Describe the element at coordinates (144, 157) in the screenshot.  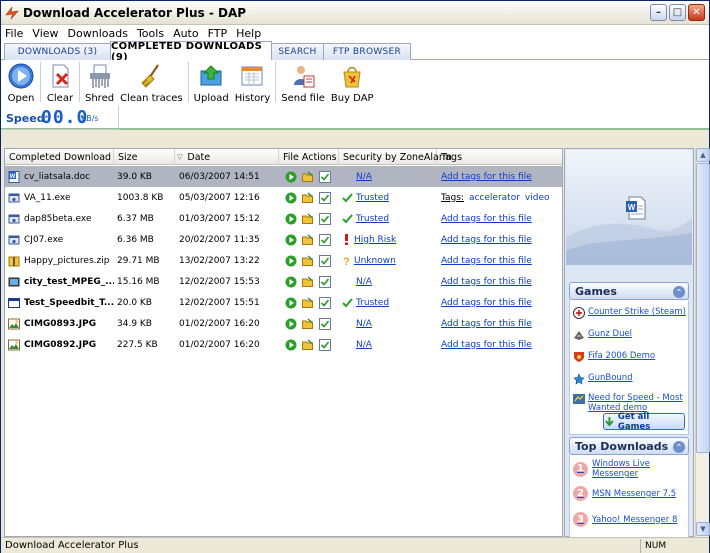
I see `col-size: Size` at that location.